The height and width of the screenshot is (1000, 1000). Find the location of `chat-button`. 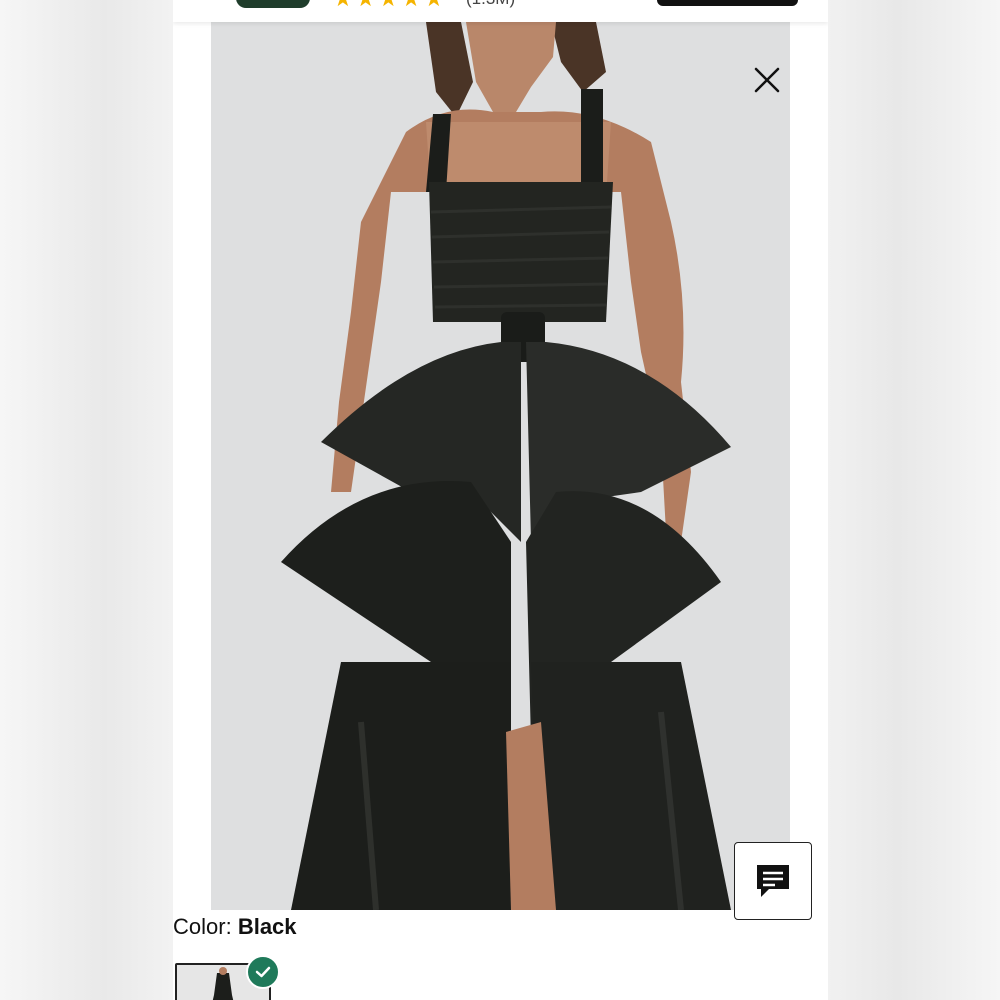

chat-button is located at coordinates (773, 881).